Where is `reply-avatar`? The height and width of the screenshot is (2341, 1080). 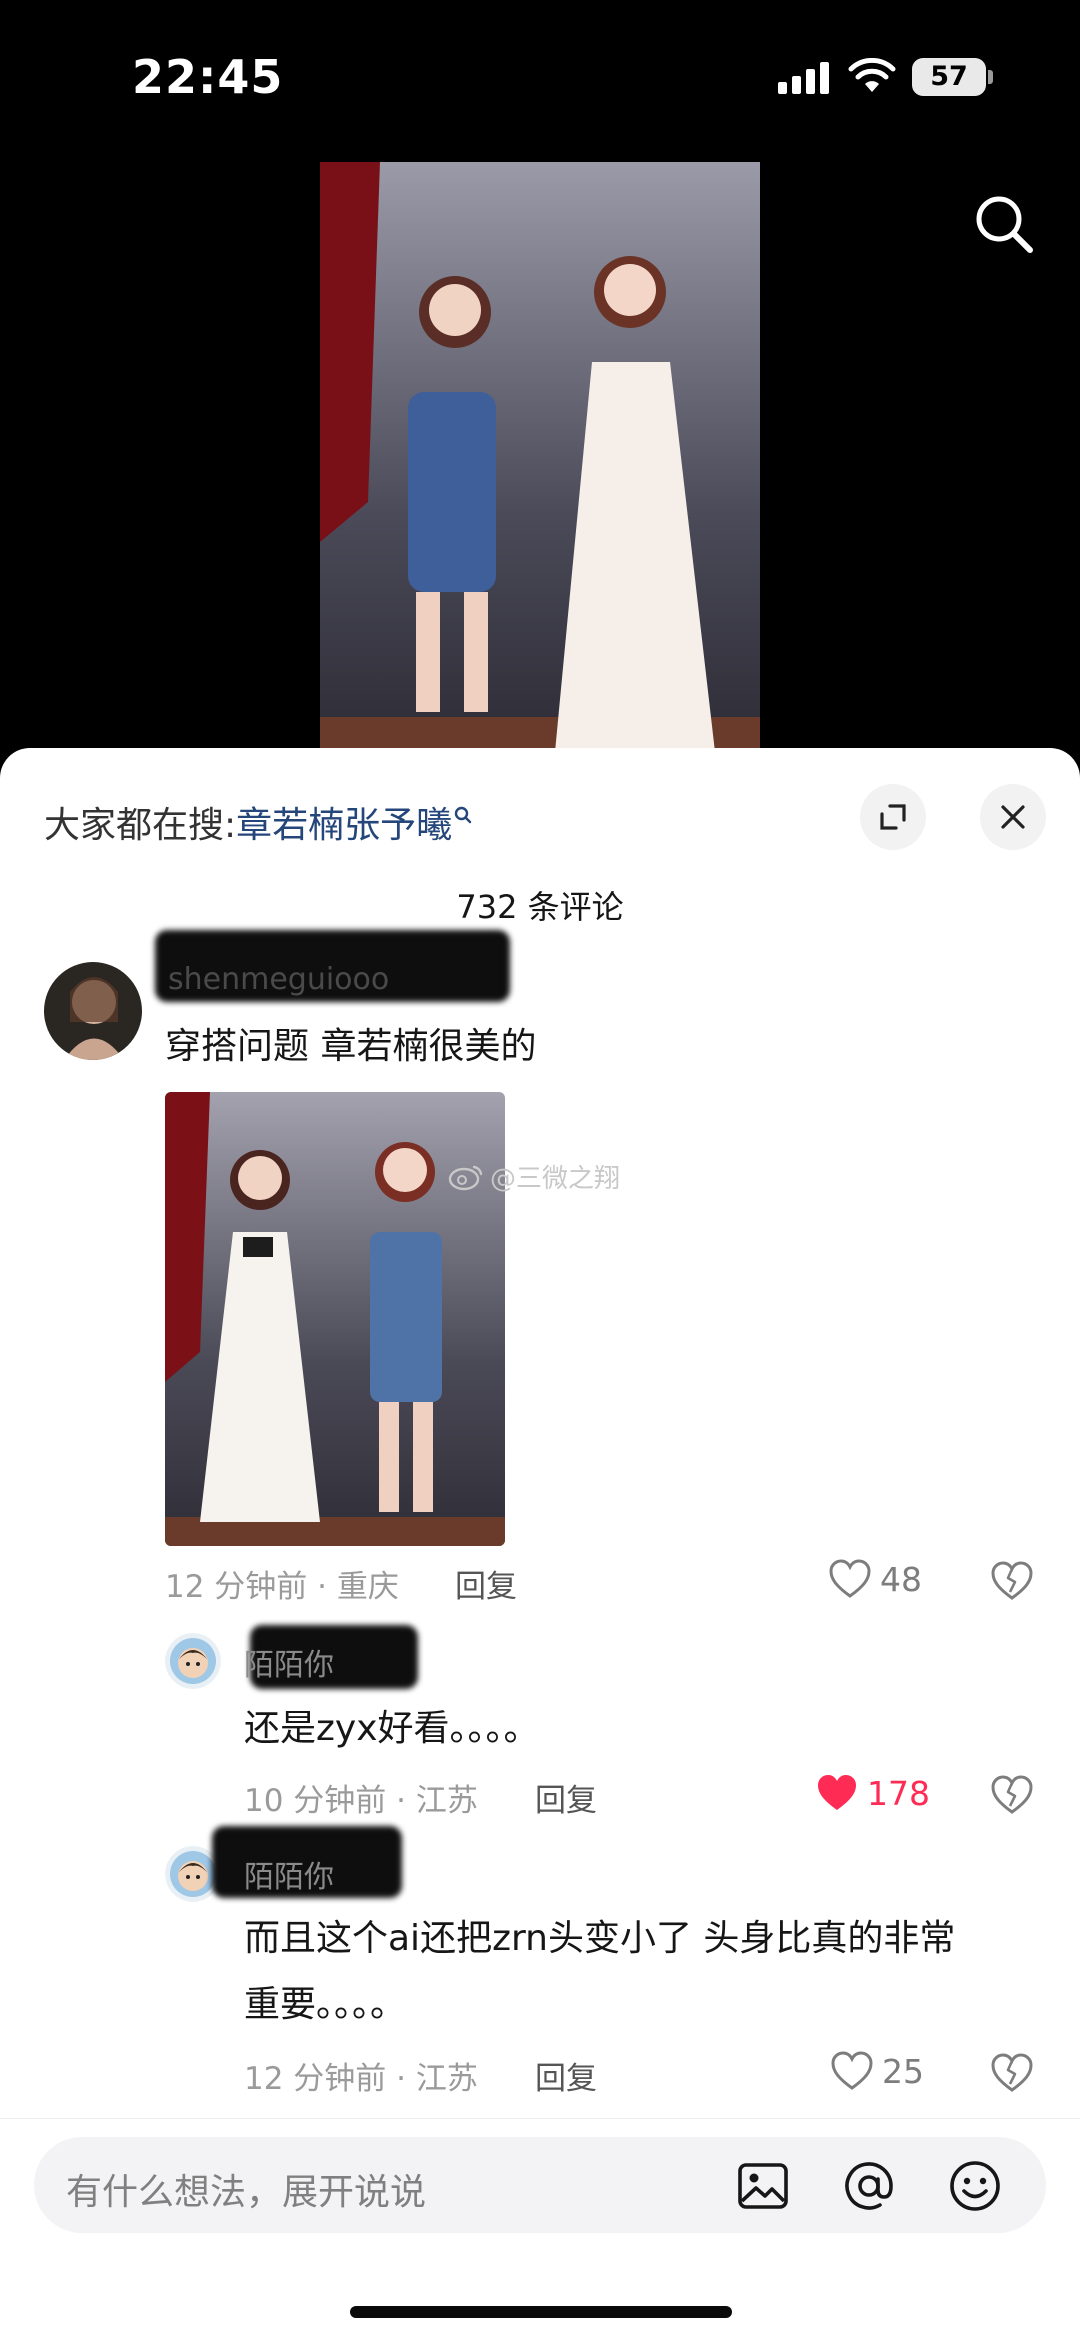 reply-avatar is located at coordinates (193, 1661).